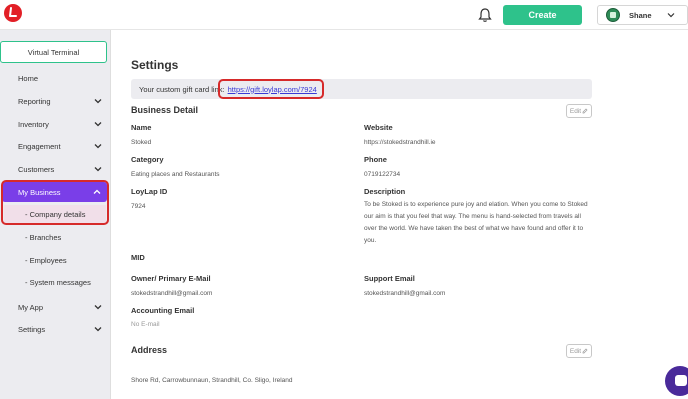 This screenshot has width=688, height=399. What do you see at coordinates (149, 191) in the screenshot?
I see `loylap-id-label: LoyLap ID` at bounding box center [149, 191].